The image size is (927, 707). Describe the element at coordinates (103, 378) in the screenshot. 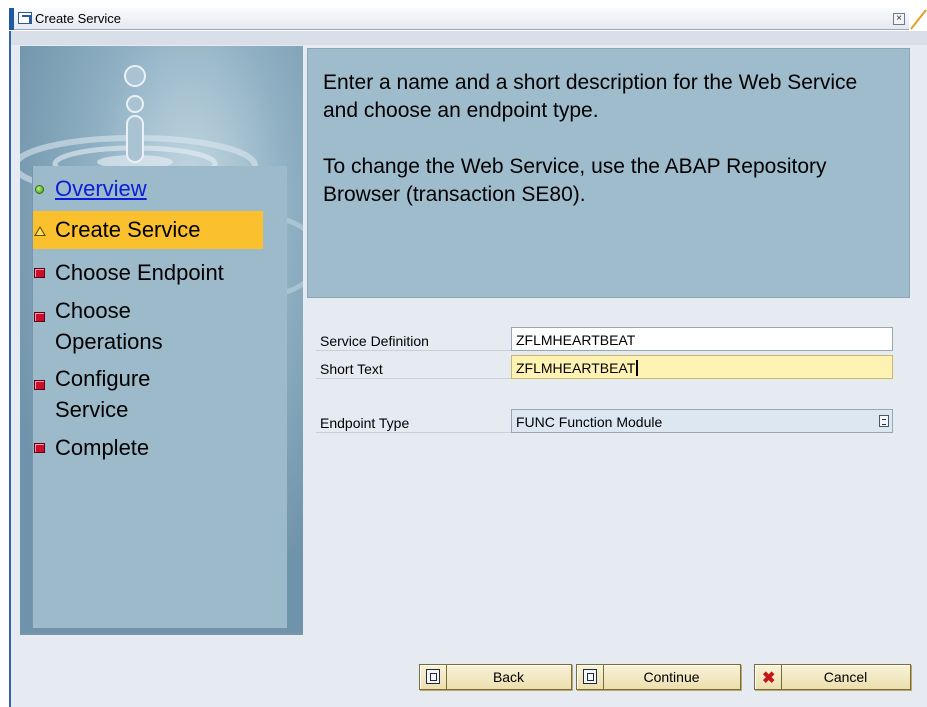

I see `roadmap-step-label-line1: Configure` at that location.